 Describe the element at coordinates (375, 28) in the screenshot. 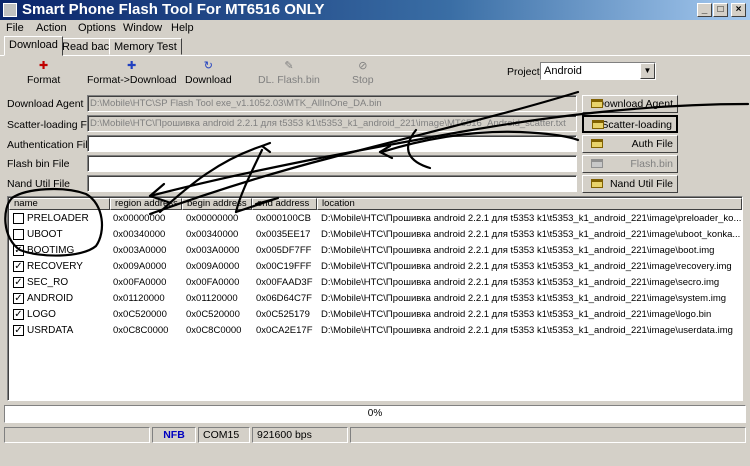

I see `menu-bar: File Action Options Window Help` at that location.